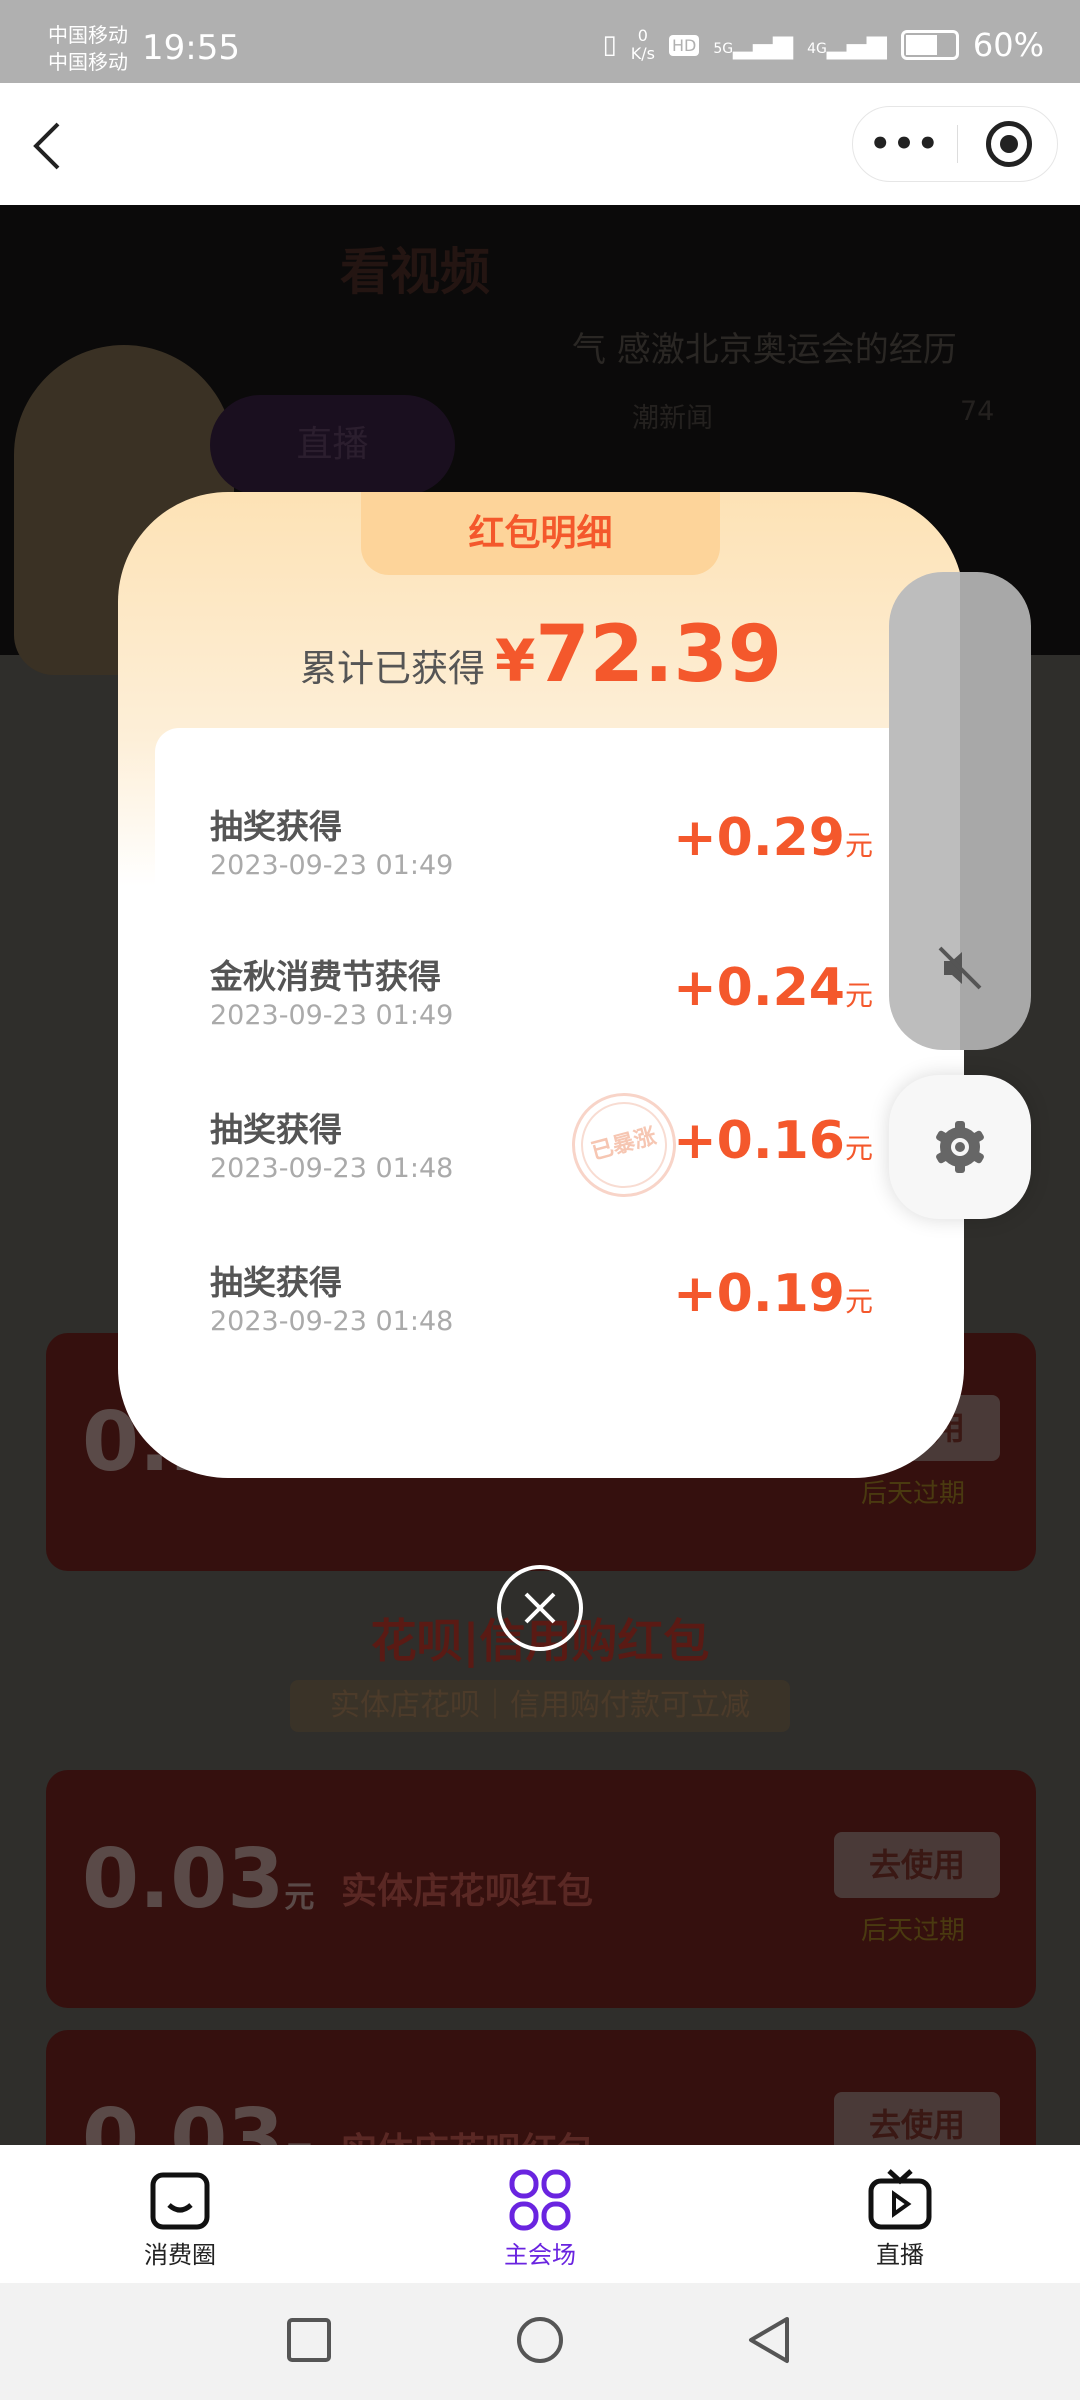 This screenshot has width=1080, height=2400. Describe the element at coordinates (540, 41) in the screenshot. I see `status-bar: 中国移动 中国移动 19:55 ▯ 0 K/s HD 5G▂▄▆ 4G▂▄▆ 60%` at that location.